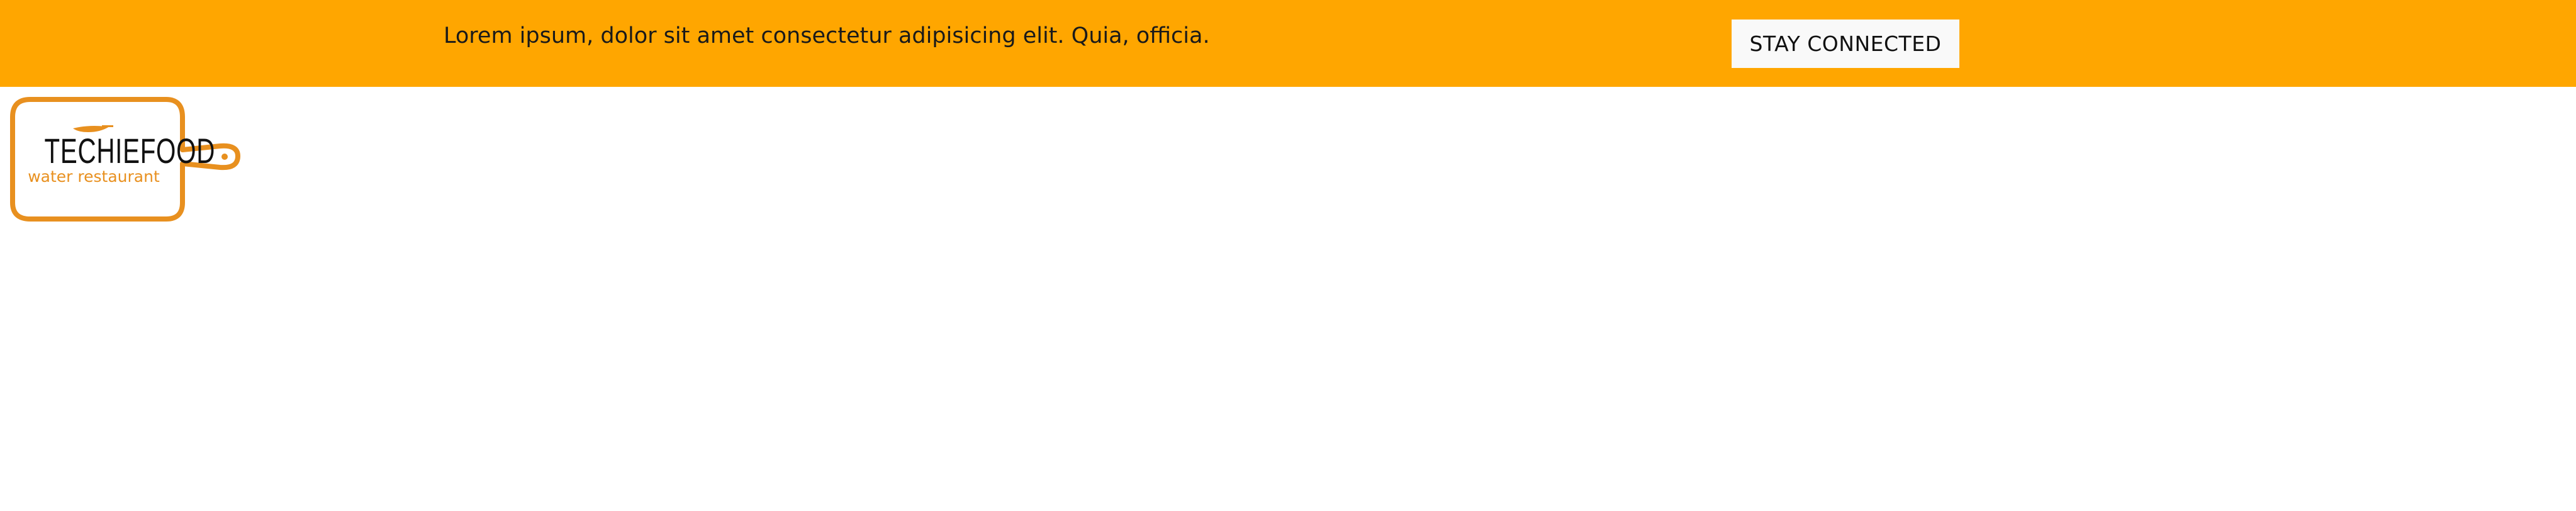 The height and width of the screenshot is (511, 2576). Describe the element at coordinates (130, 151) in the screenshot. I see `logo-brand-name: TECHIEFOOD` at that location.